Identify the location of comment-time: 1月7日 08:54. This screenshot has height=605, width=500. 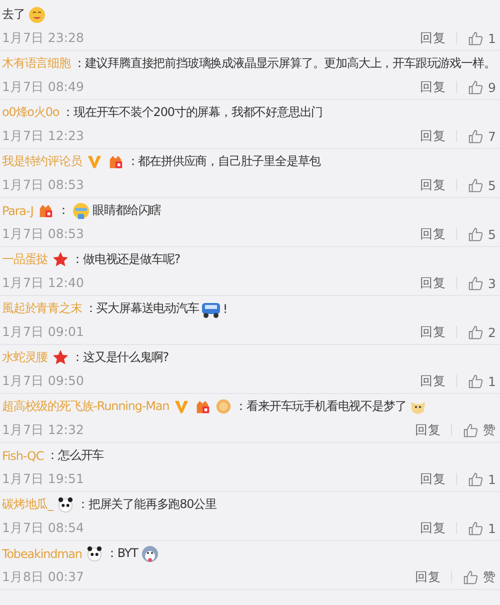
(43, 528).